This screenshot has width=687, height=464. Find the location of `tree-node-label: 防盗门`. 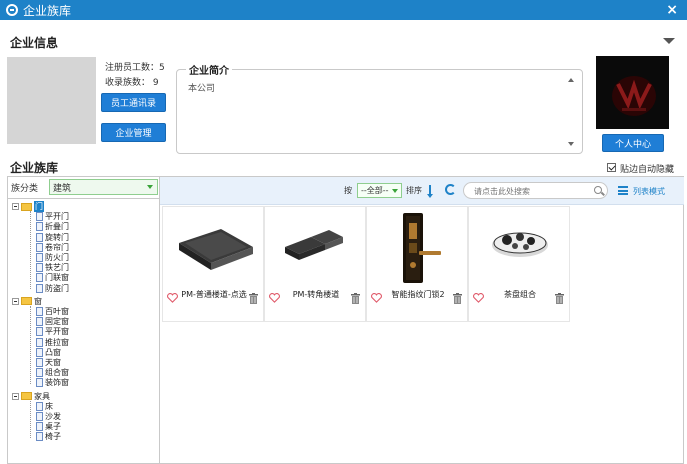

tree-node-label: 防盗门 is located at coordinates (57, 288).